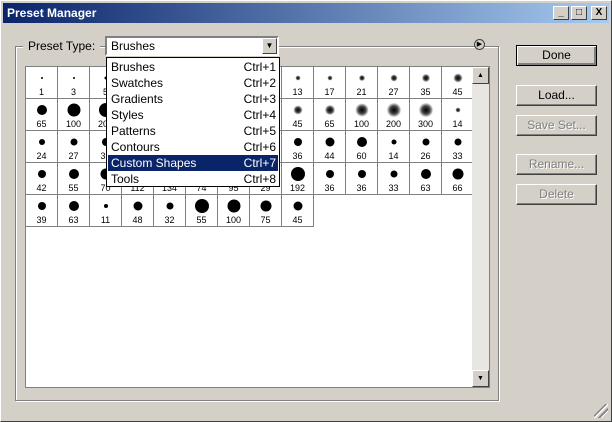  What do you see at coordinates (106, 211) in the screenshot?
I see `brush-preset-cell: 11` at bounding box center [106, 211].